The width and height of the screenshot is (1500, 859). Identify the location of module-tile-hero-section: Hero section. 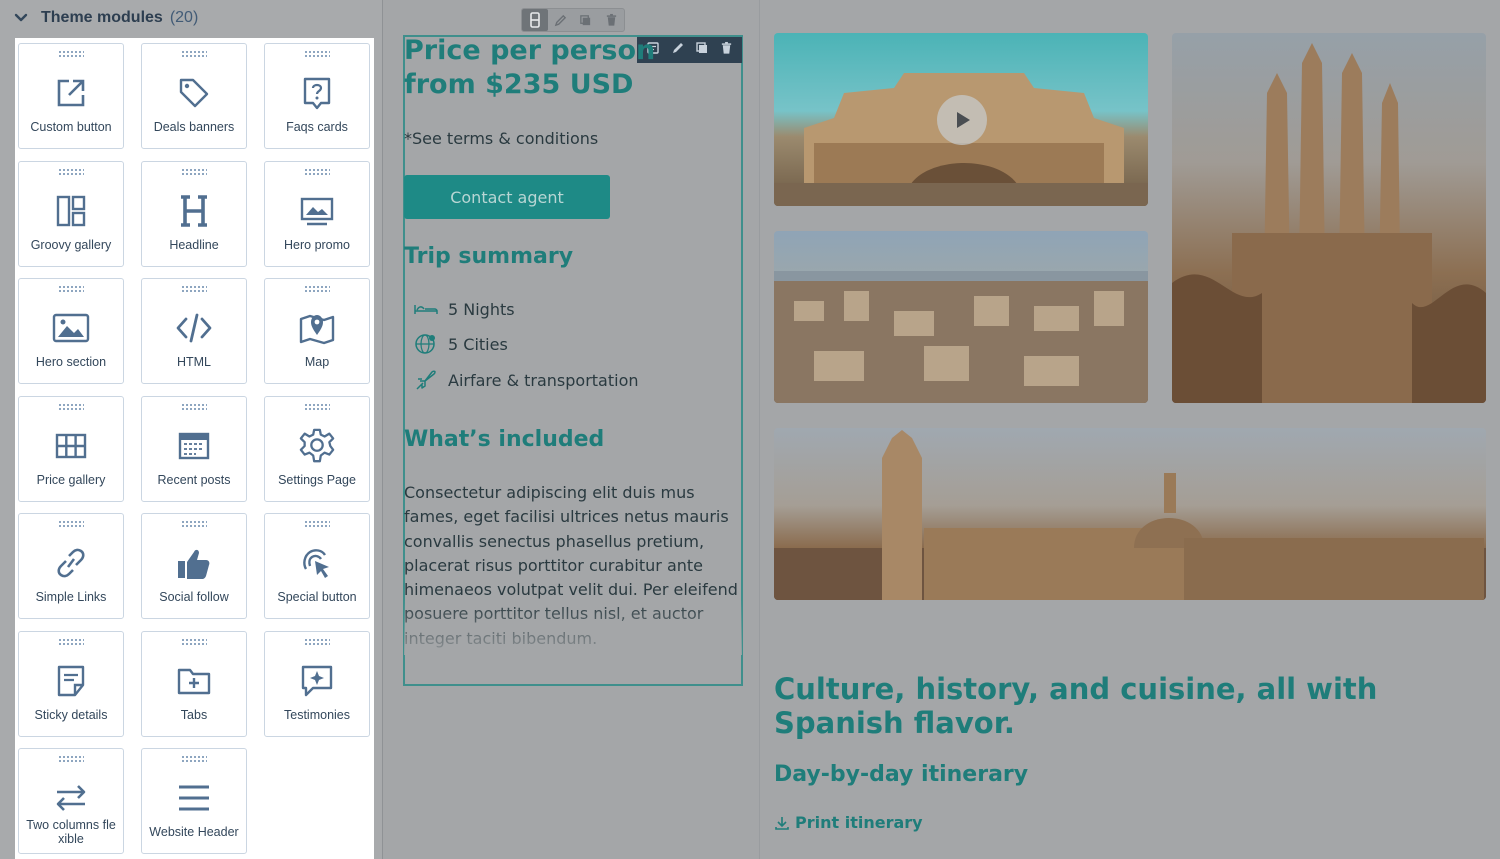
(71, 331).